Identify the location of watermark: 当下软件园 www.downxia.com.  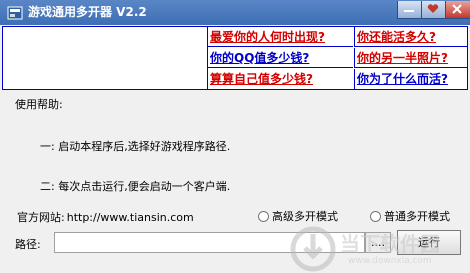
(380, 249).